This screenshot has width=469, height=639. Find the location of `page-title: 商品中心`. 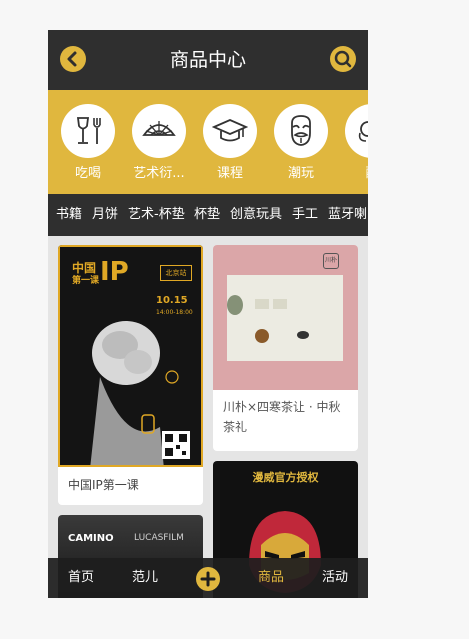

page-title: 商品中心 is located at coordinates (207, 60).